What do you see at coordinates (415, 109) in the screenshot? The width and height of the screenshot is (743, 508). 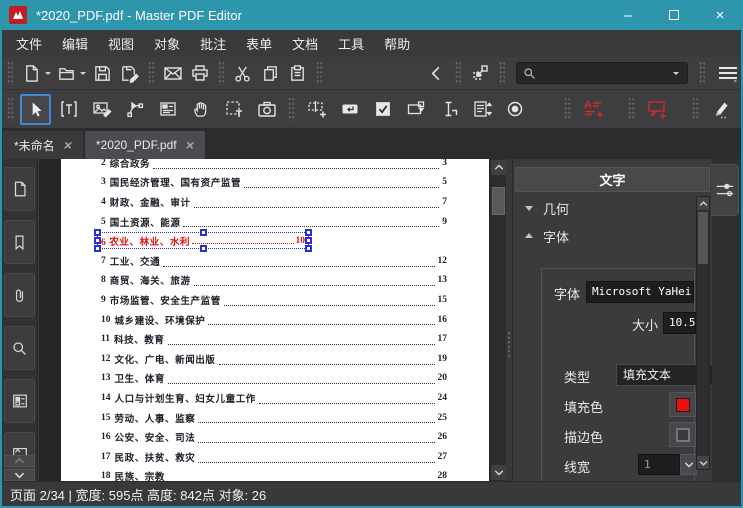 I see `add-combobox-tool` at bounding box center [415, 109].